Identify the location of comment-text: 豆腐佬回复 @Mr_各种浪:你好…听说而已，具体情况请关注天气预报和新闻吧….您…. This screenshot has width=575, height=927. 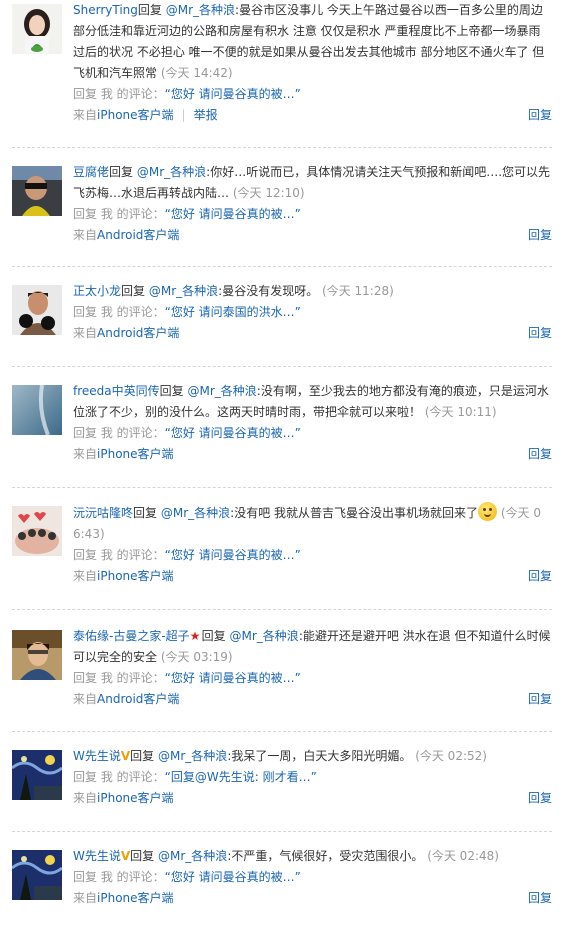
(312, 183).